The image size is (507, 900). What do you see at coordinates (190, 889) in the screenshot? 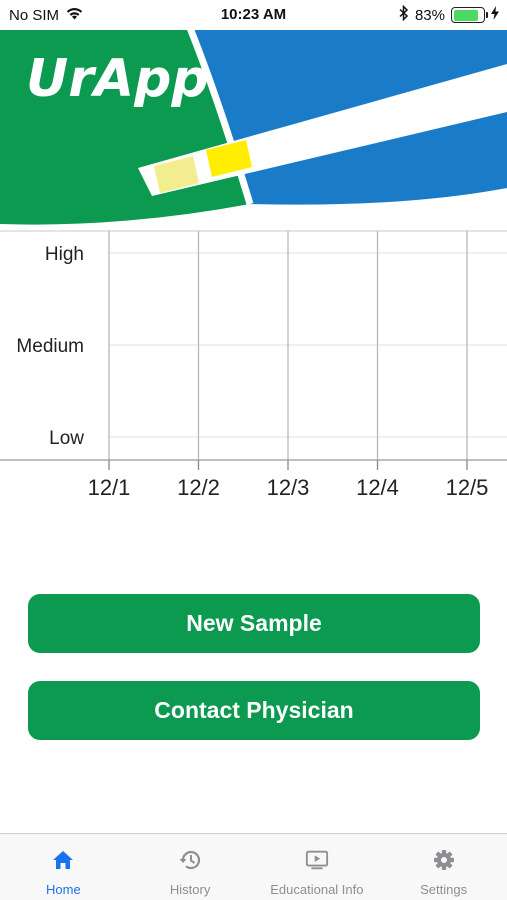
I see `tab-history-label: History` at bounding box center [190, 889].